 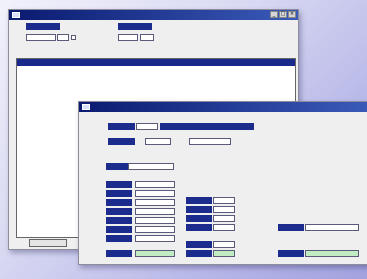 I want to click on bottom-right-label, so click(x=291, y=227).